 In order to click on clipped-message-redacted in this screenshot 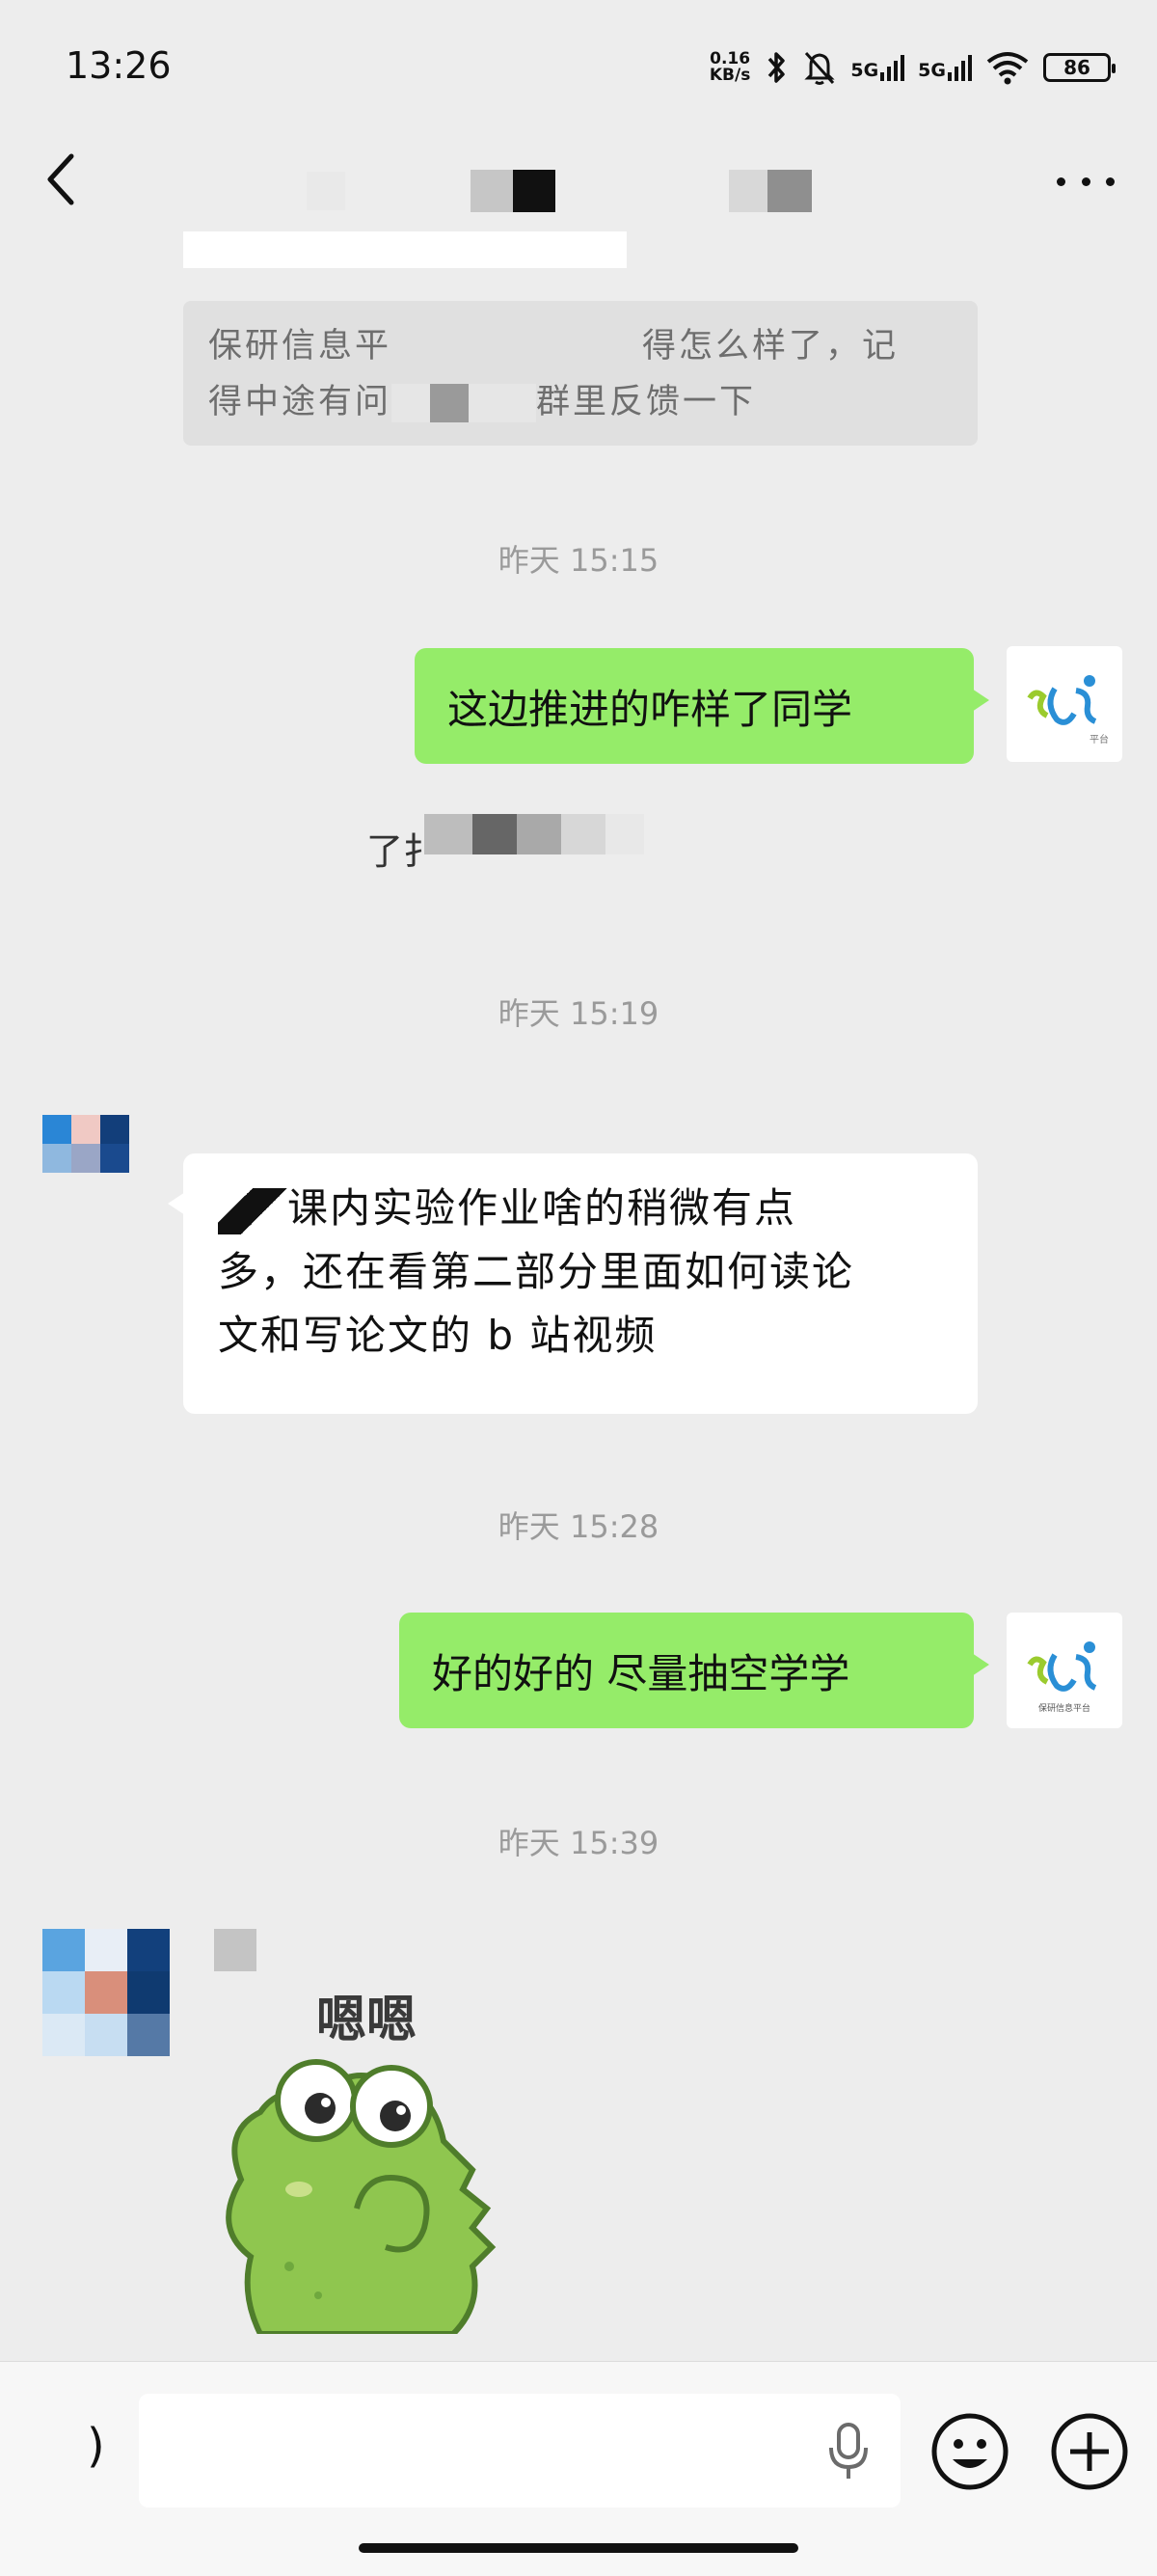, I will do `click(405, 249)`.